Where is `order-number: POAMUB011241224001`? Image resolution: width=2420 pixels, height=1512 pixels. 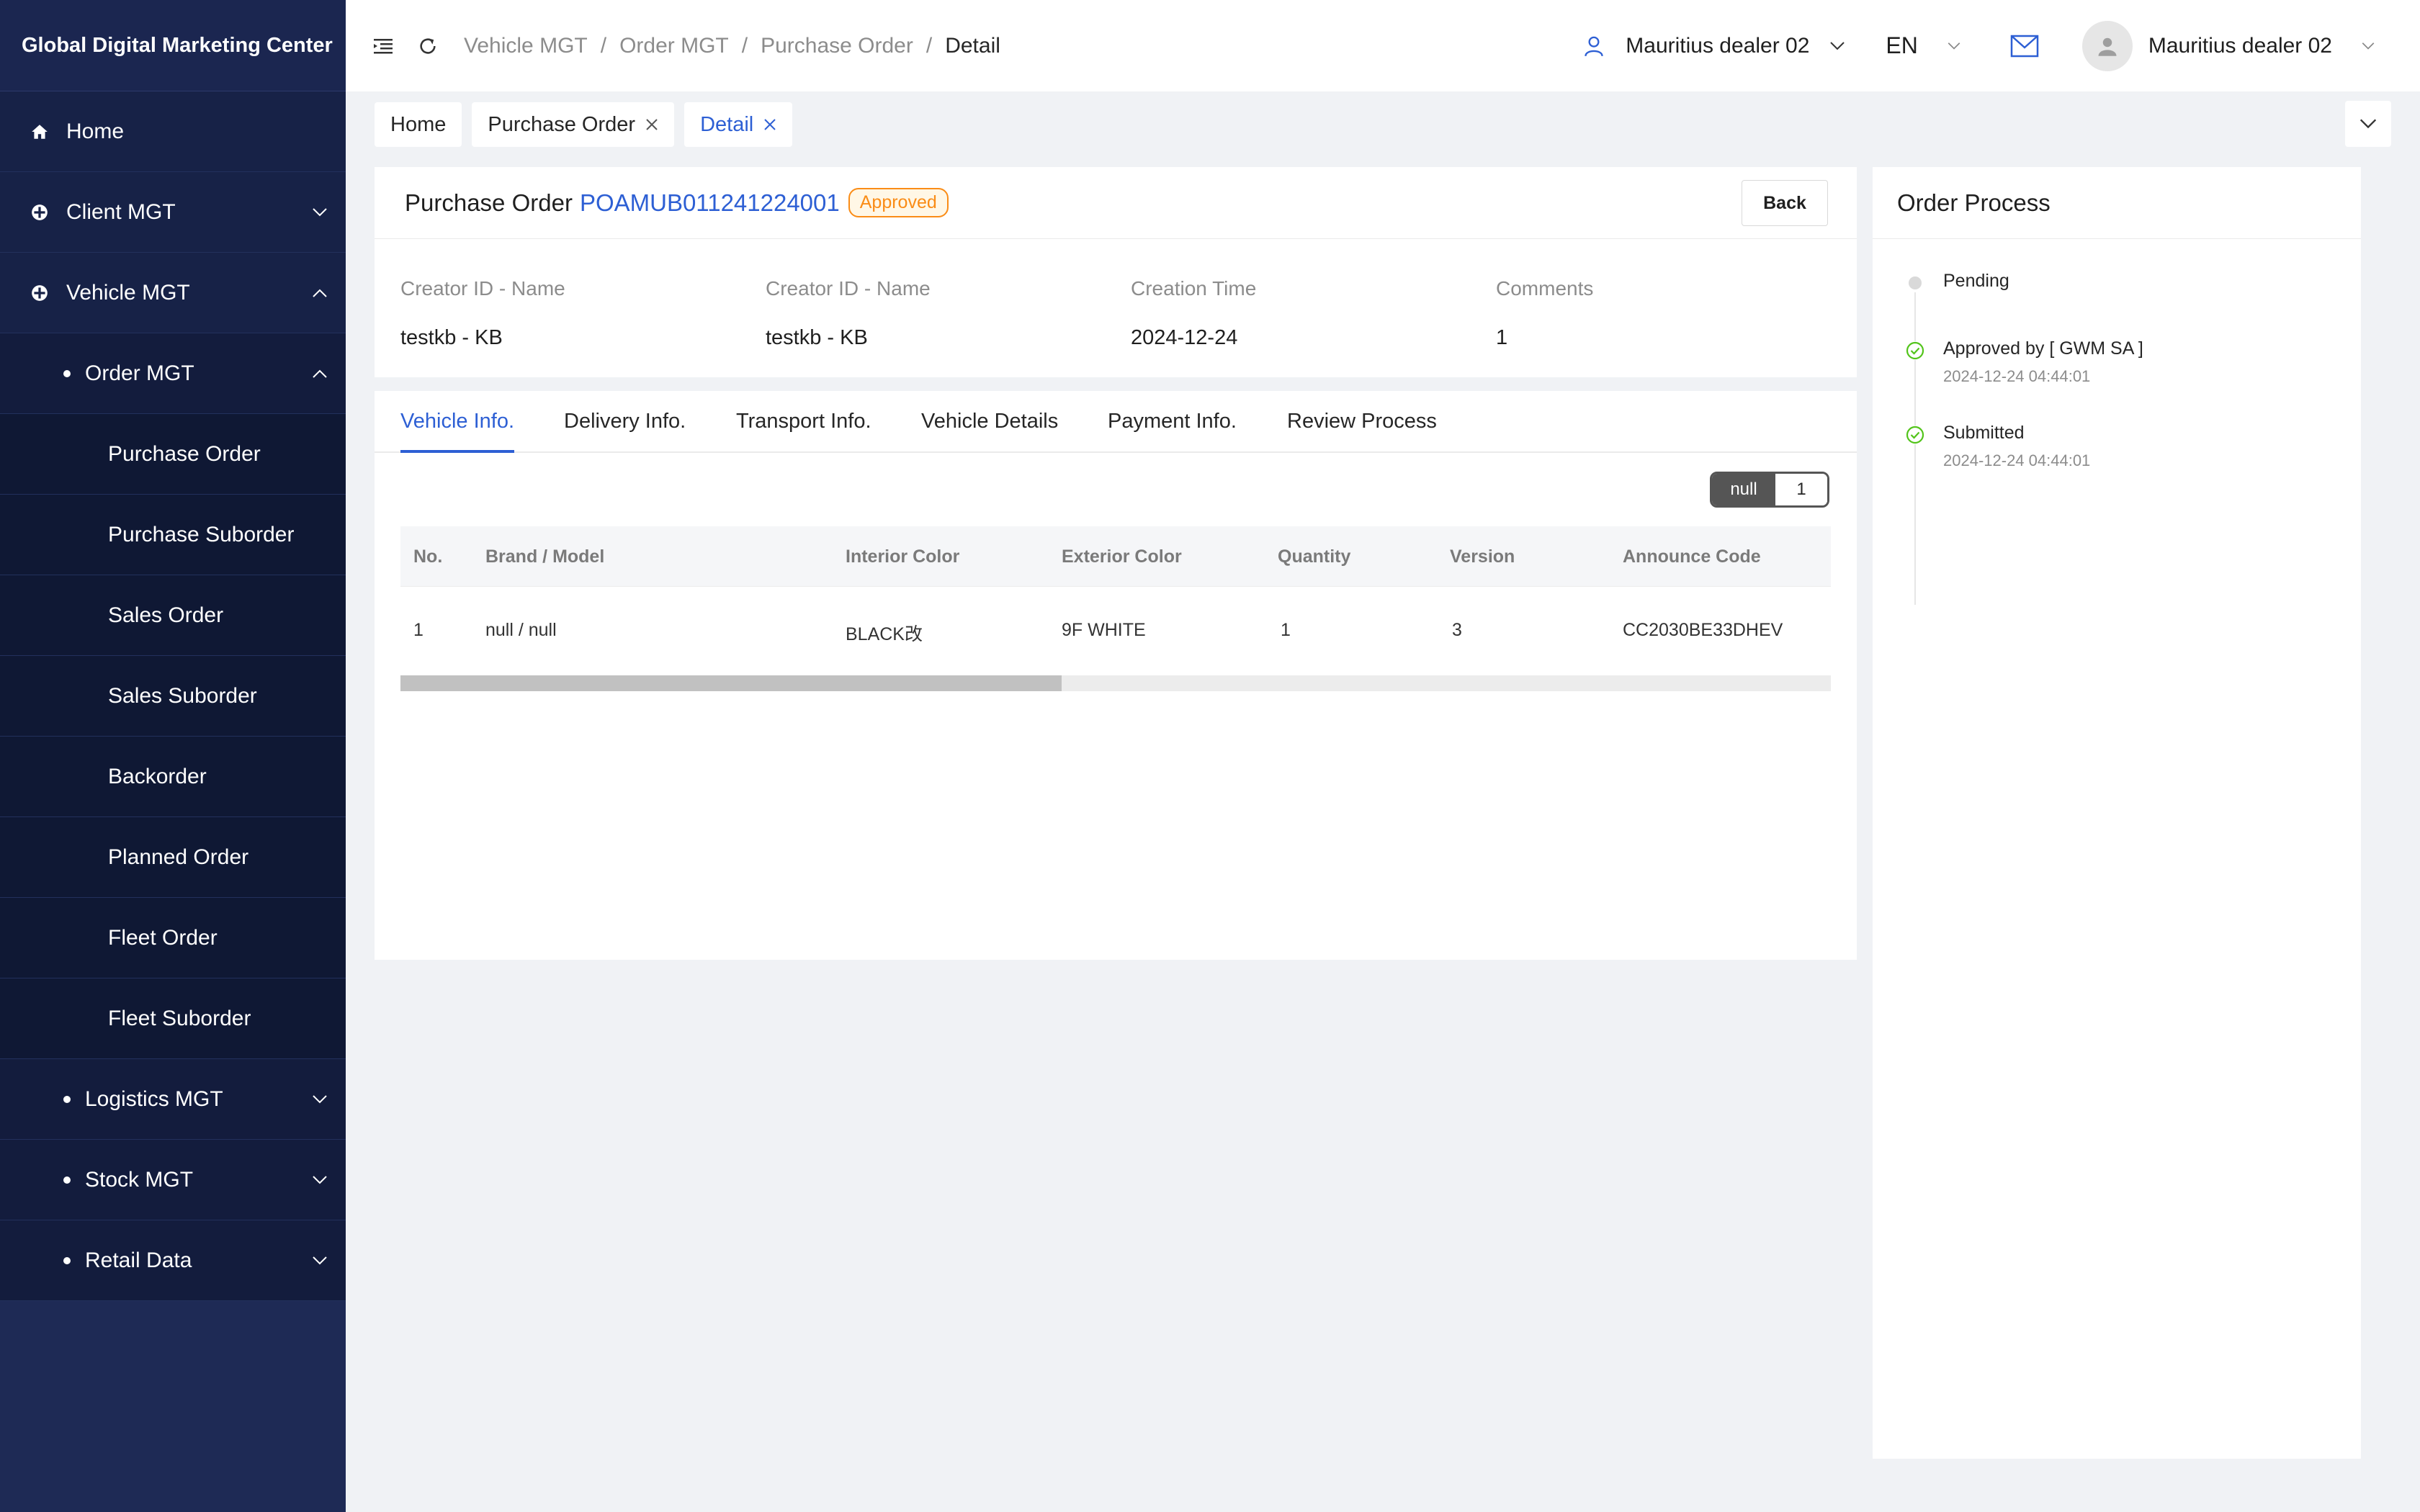 order-number: POAMUB011241224001 is located at coordinates (709, 202).